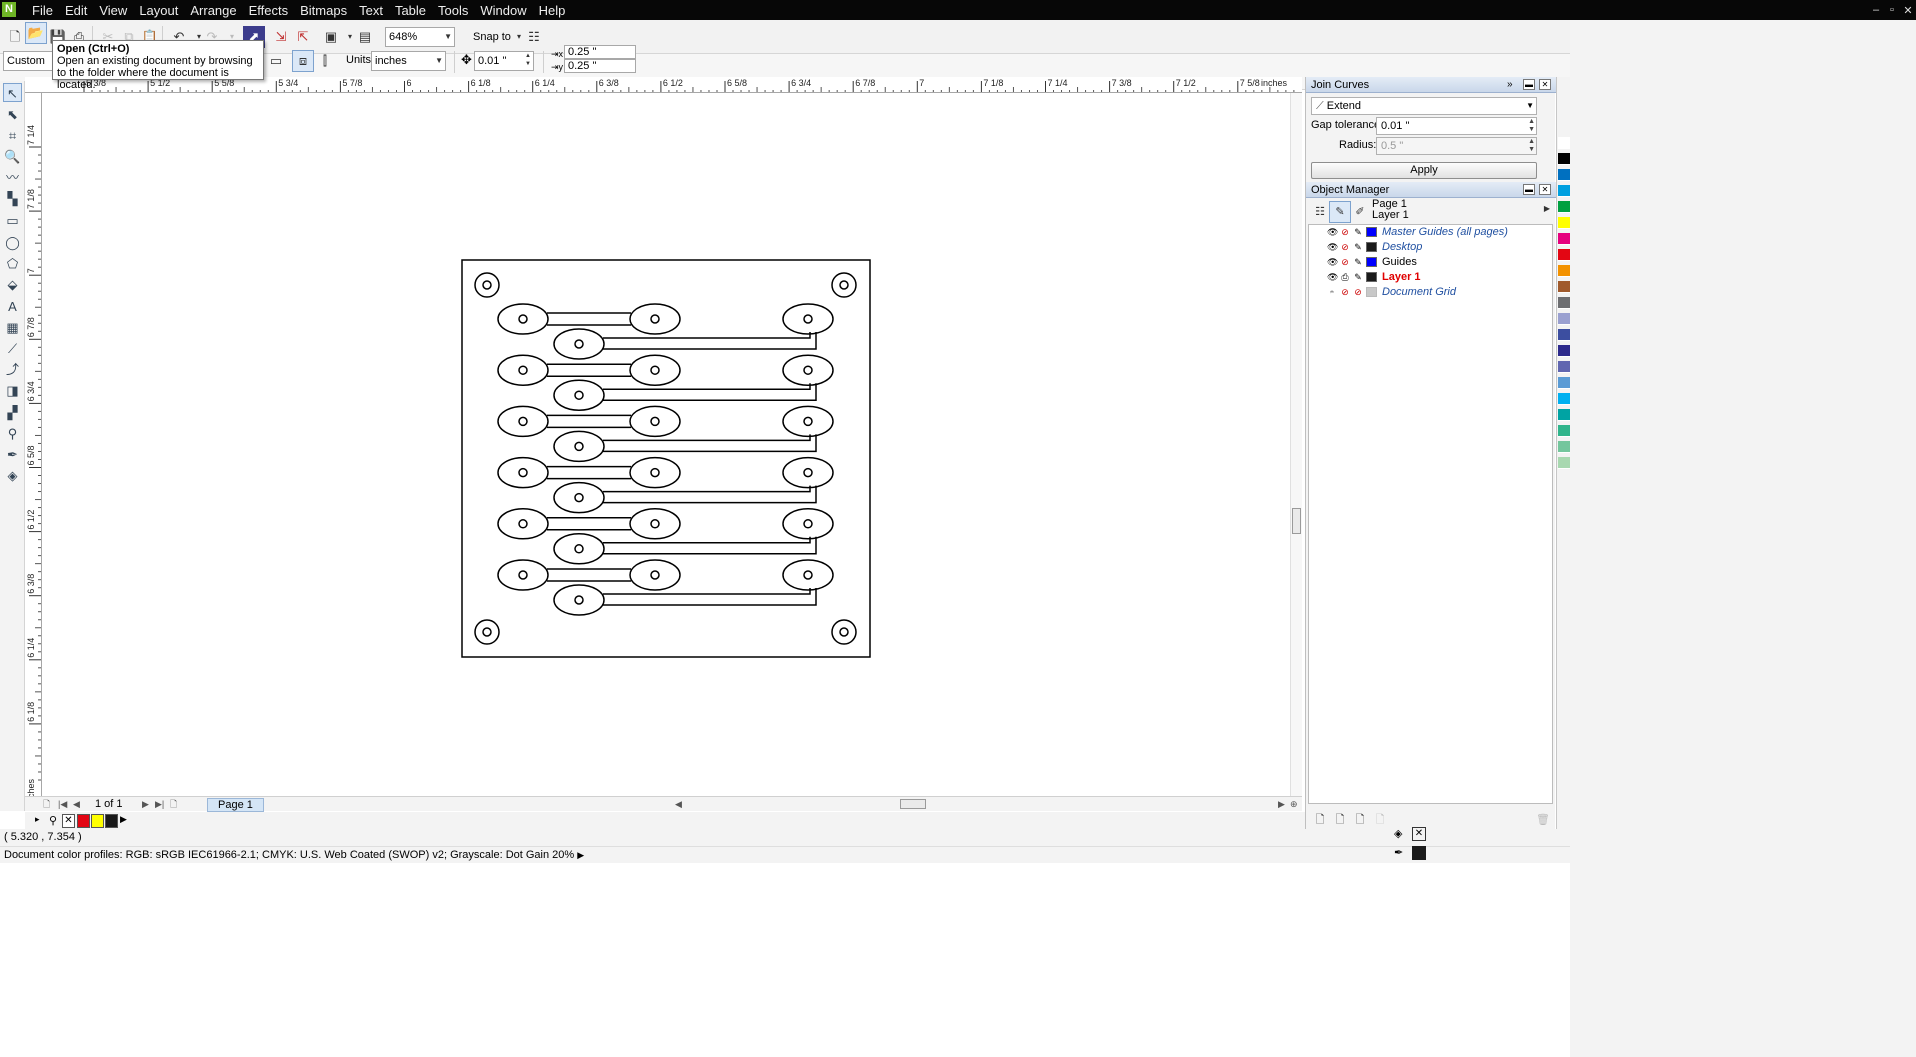 The image size is (1916, 1057). Describe the element at coordinates (12, 92) in the screenshot. I see `pick-tool-icon: ↖` at that location.